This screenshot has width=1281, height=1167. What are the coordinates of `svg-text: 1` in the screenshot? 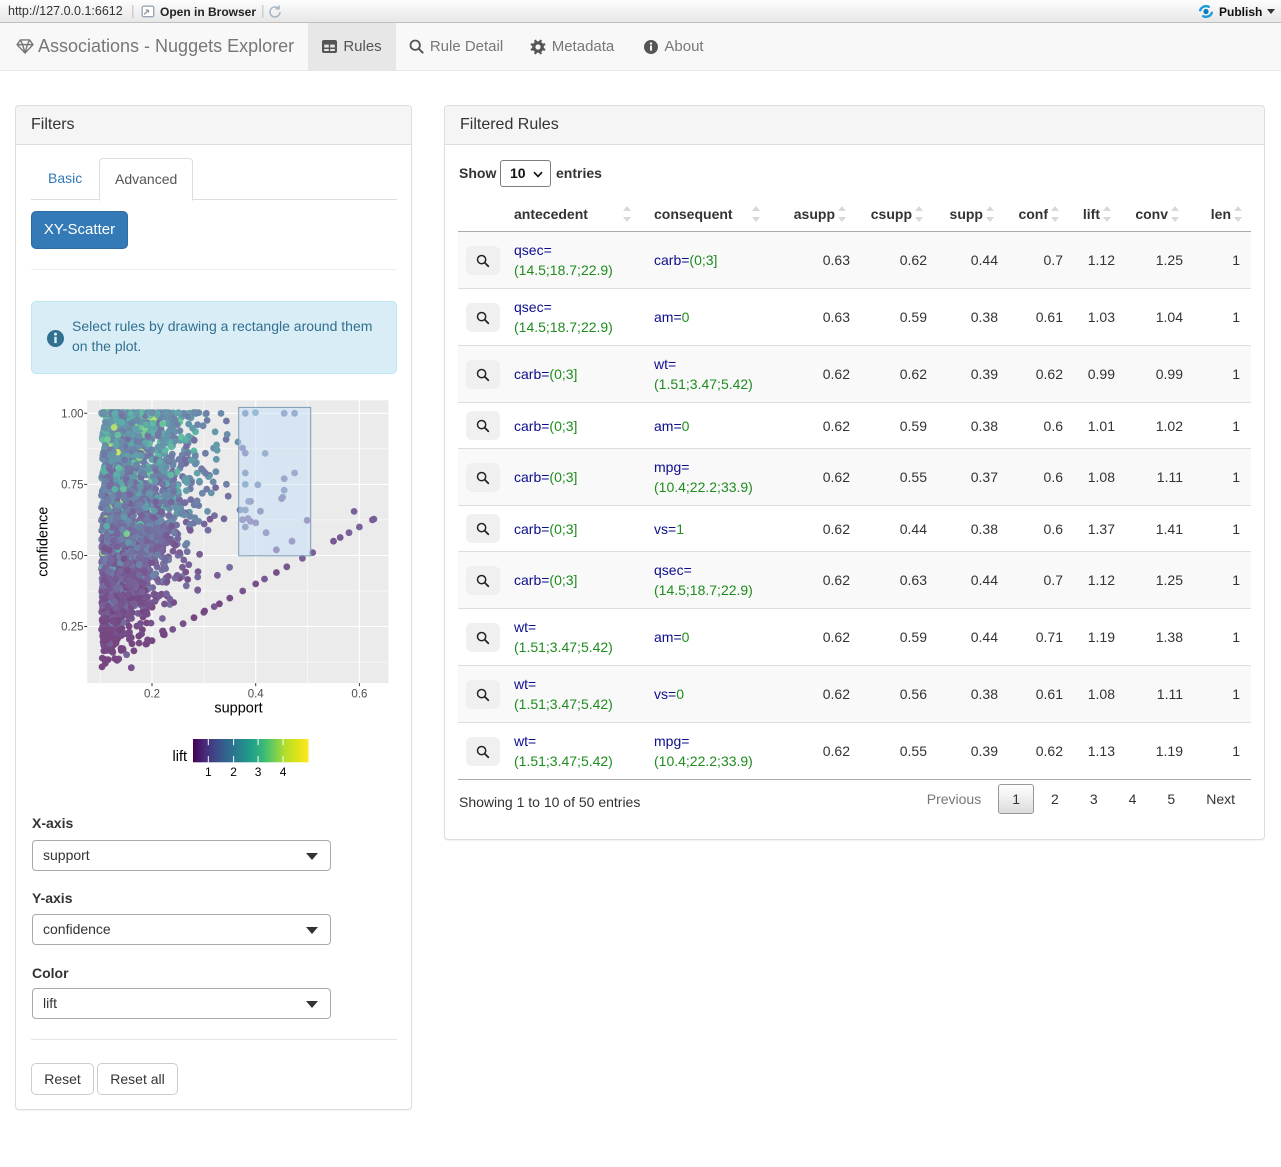 It's located at (208, 772).